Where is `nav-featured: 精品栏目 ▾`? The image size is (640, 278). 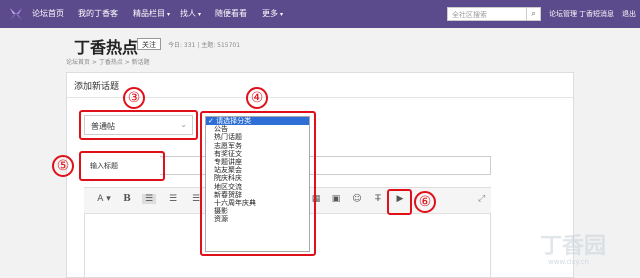 nav-featured: 精品栏目 ▾ is located at coordinates (151, 13).